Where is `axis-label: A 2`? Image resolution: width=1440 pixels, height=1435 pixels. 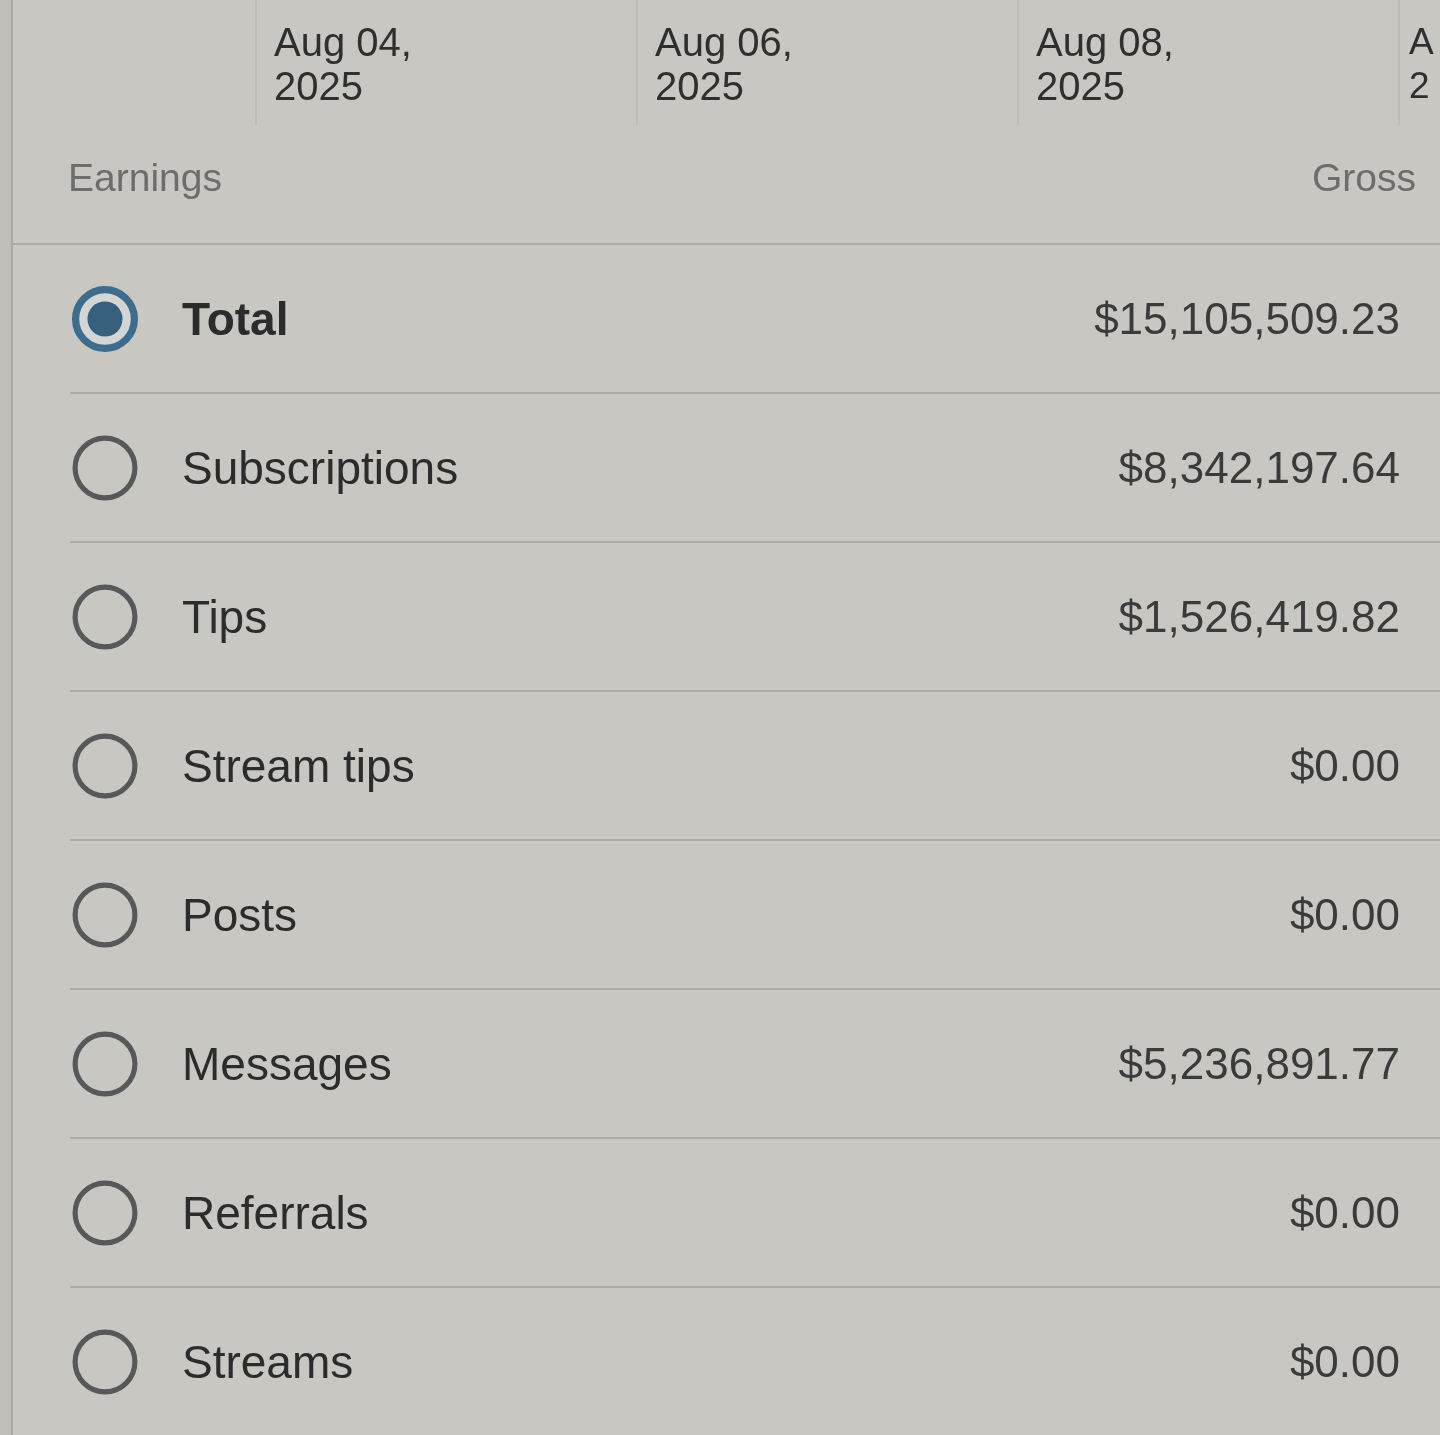
axis-label: A 2 is located at coordinates (1421, 64).